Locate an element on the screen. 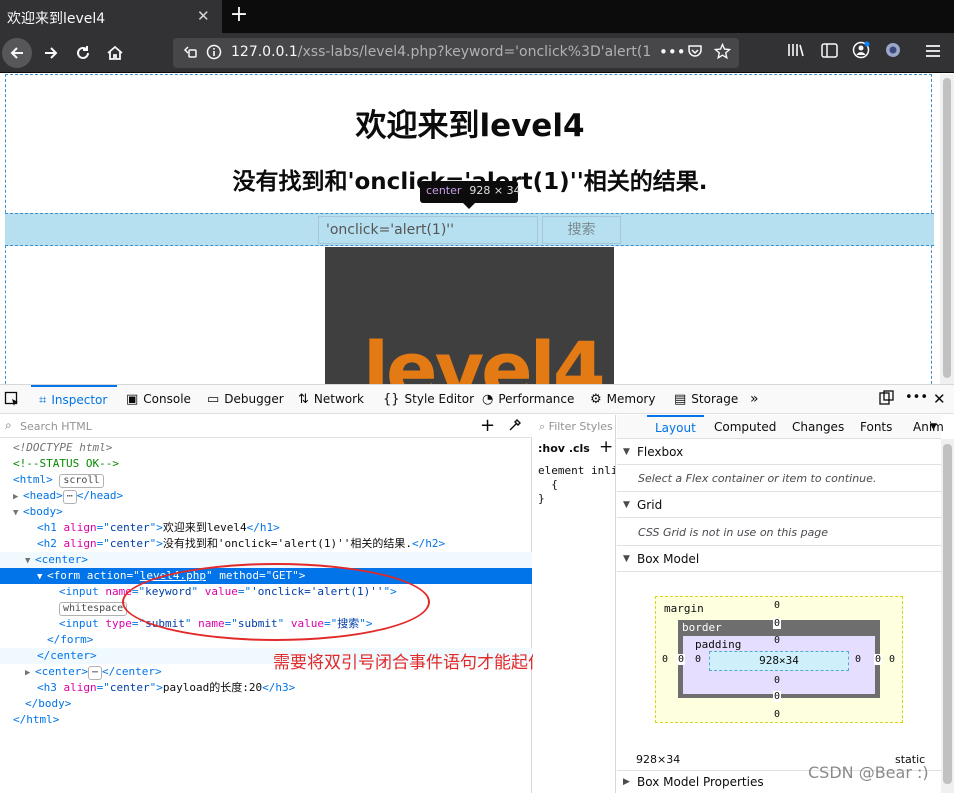 This screenshot has width=954, height=793. search-html-input: Search HTML is located at coordinates (56, 426).